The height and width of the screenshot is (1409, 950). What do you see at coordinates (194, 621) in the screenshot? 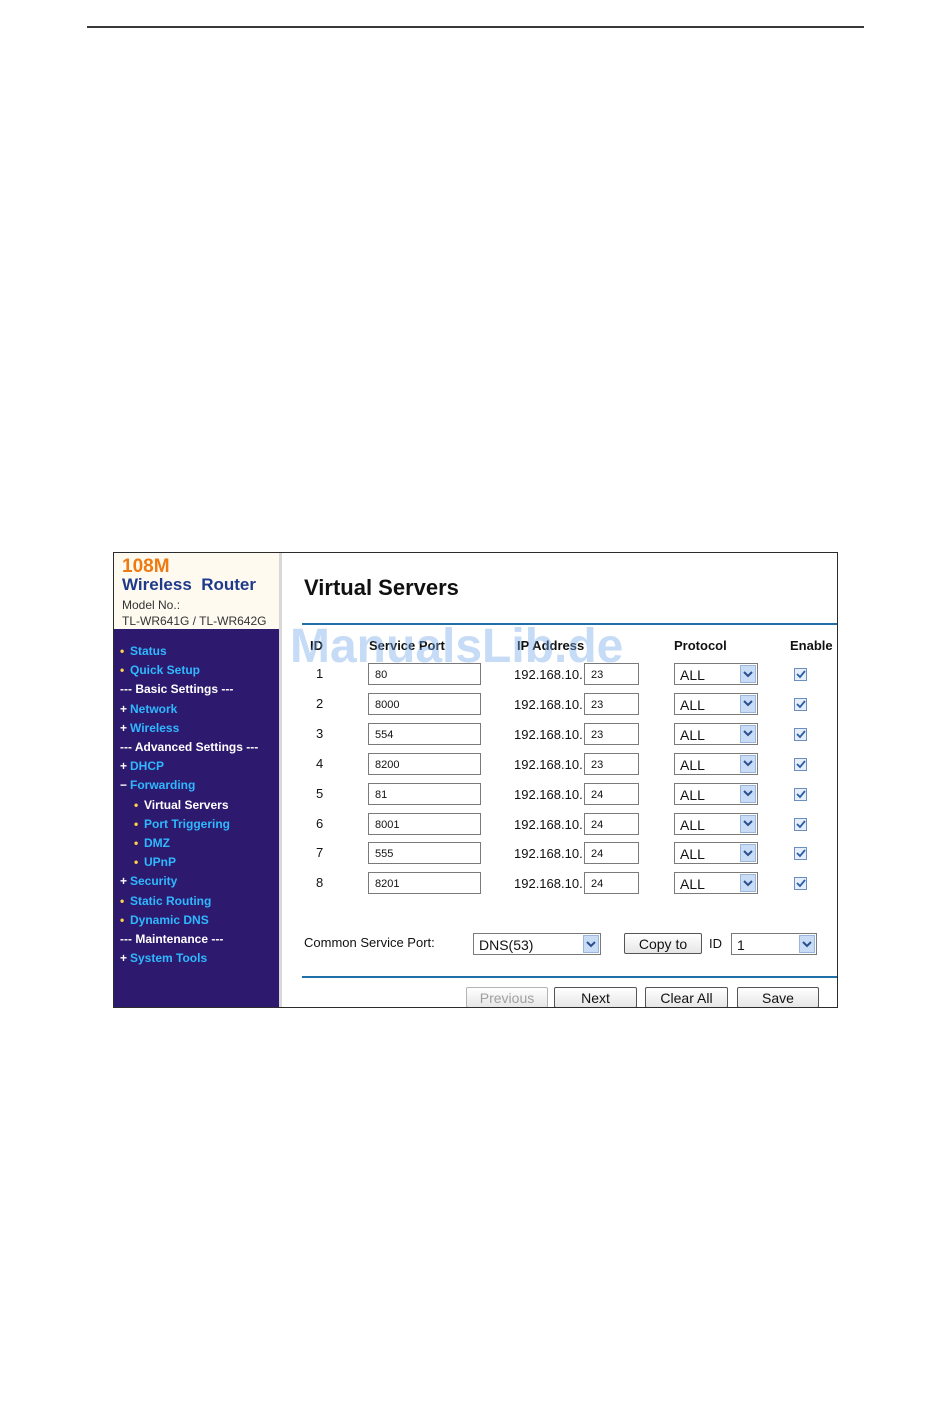
I see `model-number: TL-WR641G / TL-WR642G` at bounding box center [194, 621].